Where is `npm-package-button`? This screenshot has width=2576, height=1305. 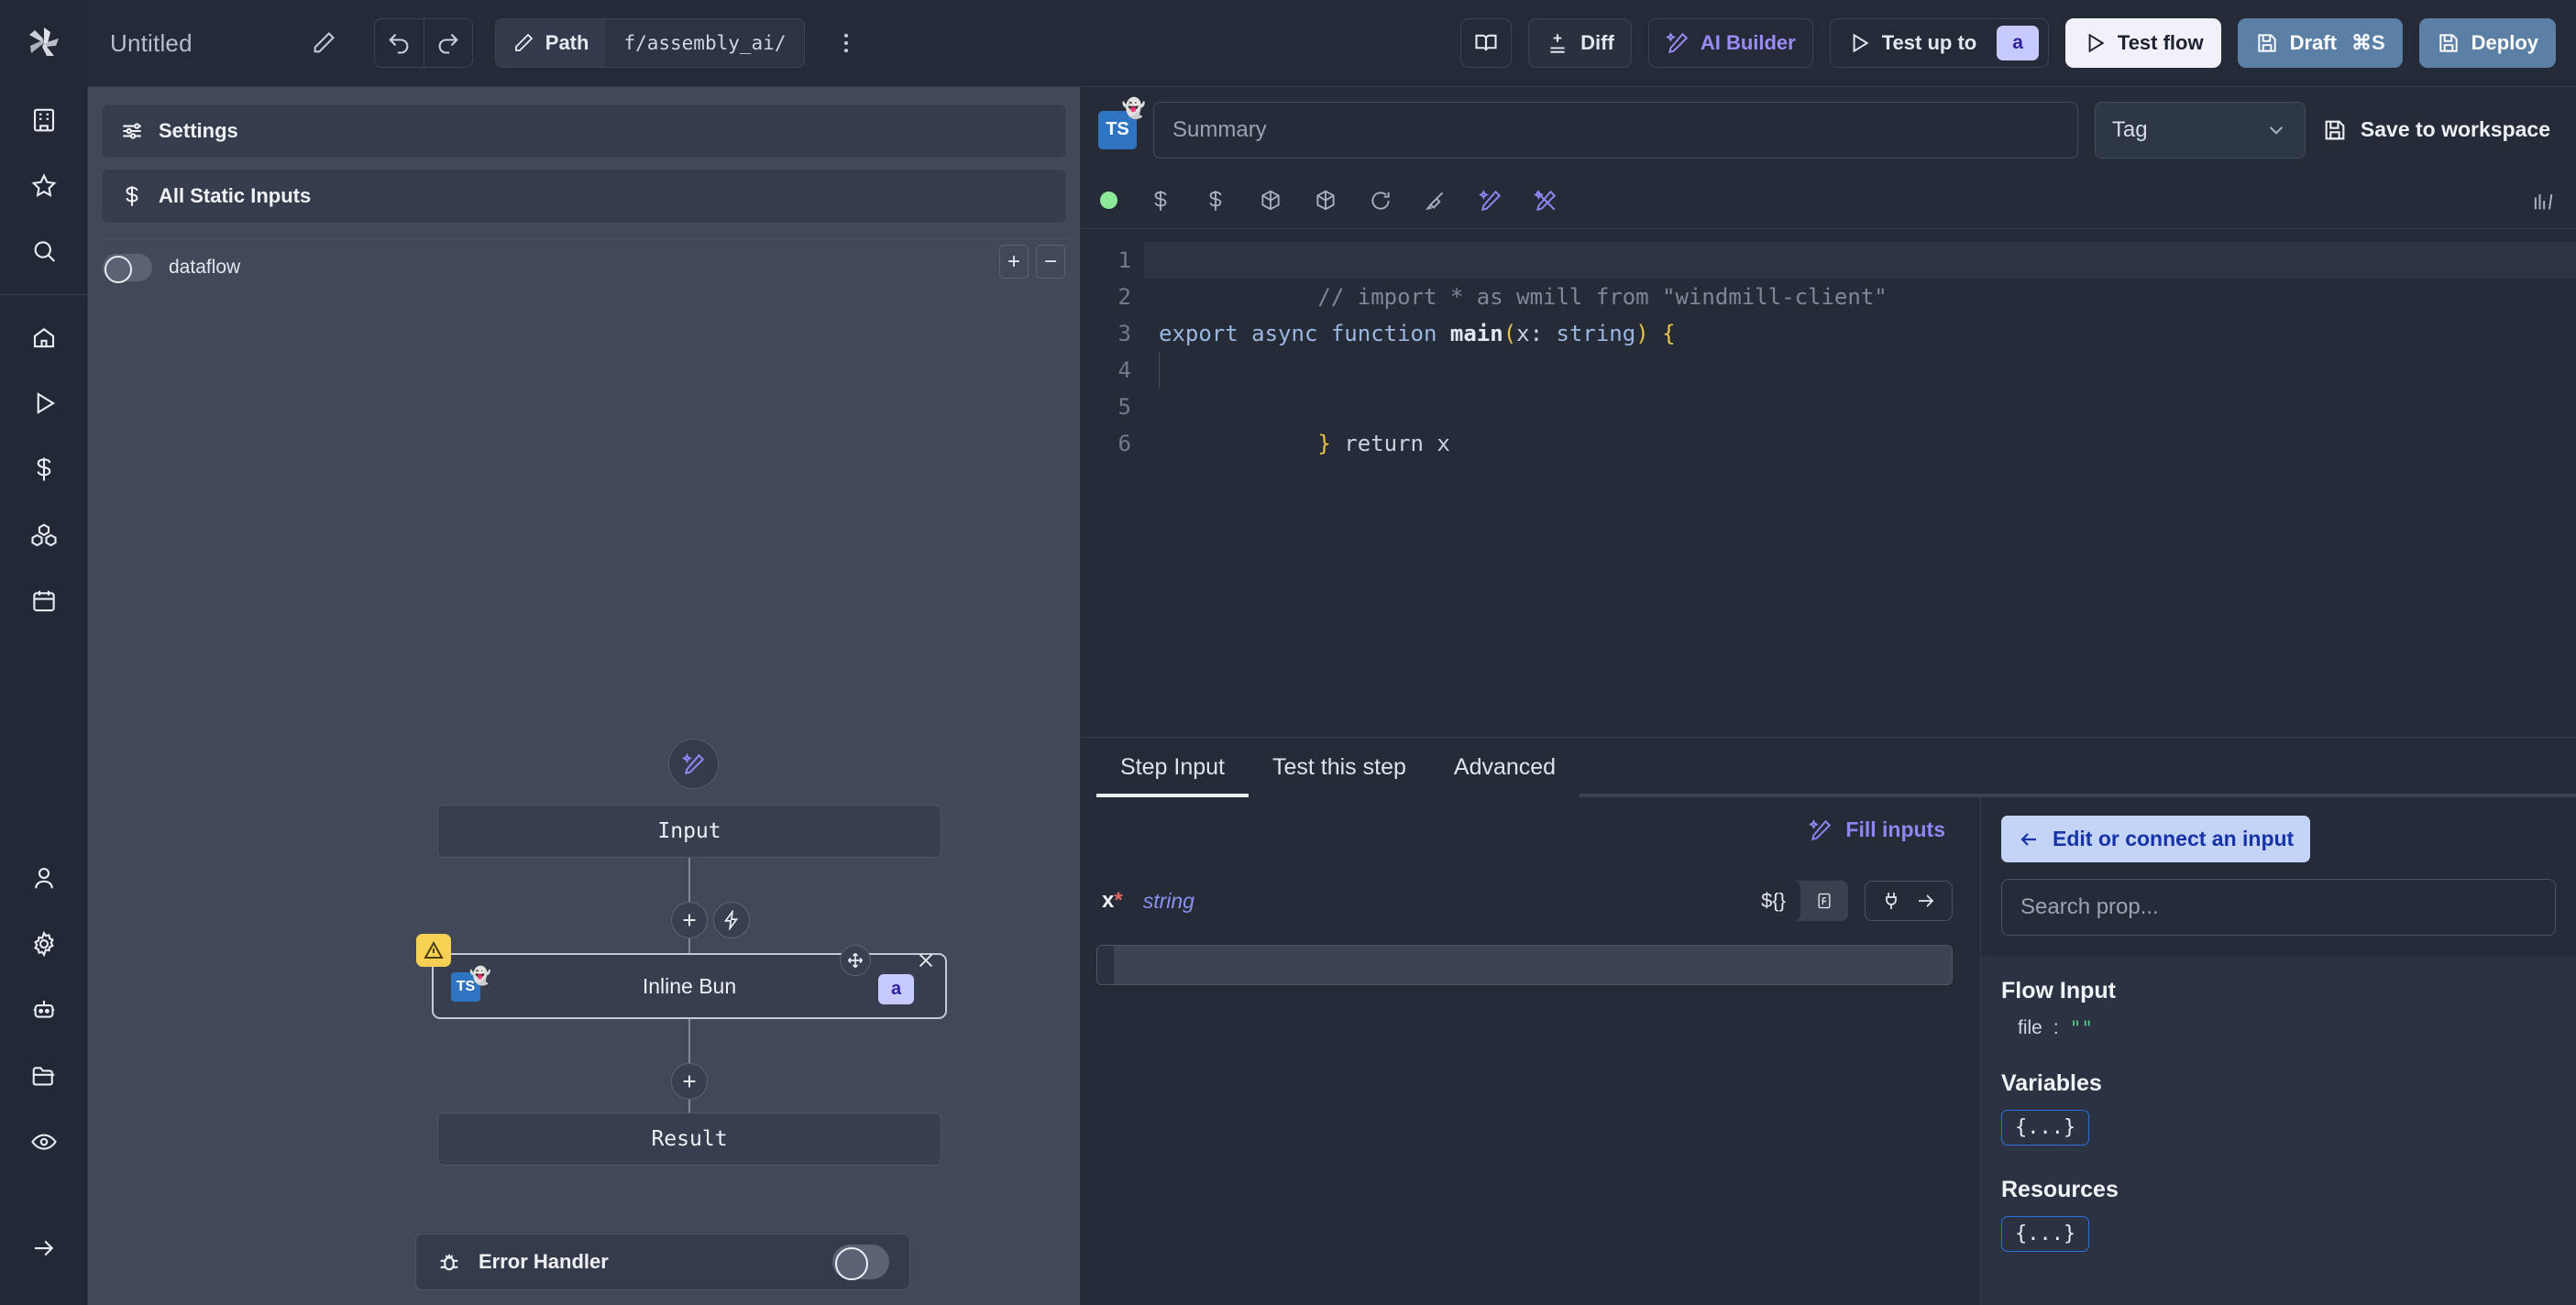 npm-package-button is located at coordinates (1271, 201).